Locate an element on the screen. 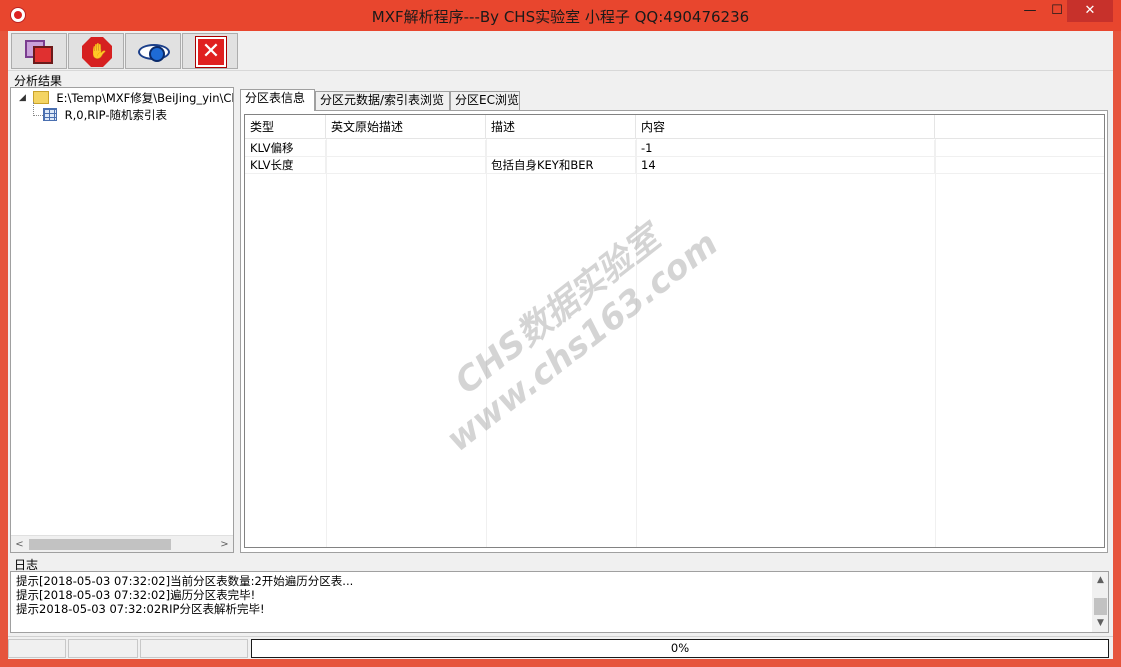  close-window-button: ✕ is located at coordinates (1090, 11).